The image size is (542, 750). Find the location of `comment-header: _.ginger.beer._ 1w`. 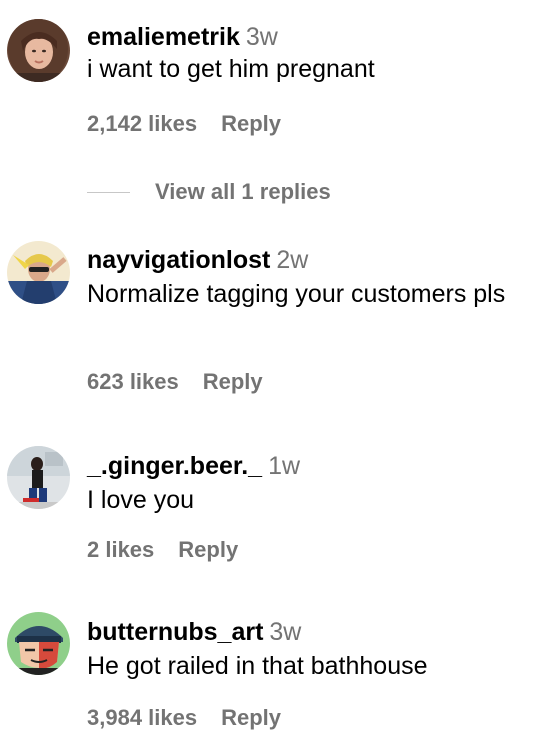

comment-header: _.ginger.beer._ 1w is located at coordinates (310, 466).